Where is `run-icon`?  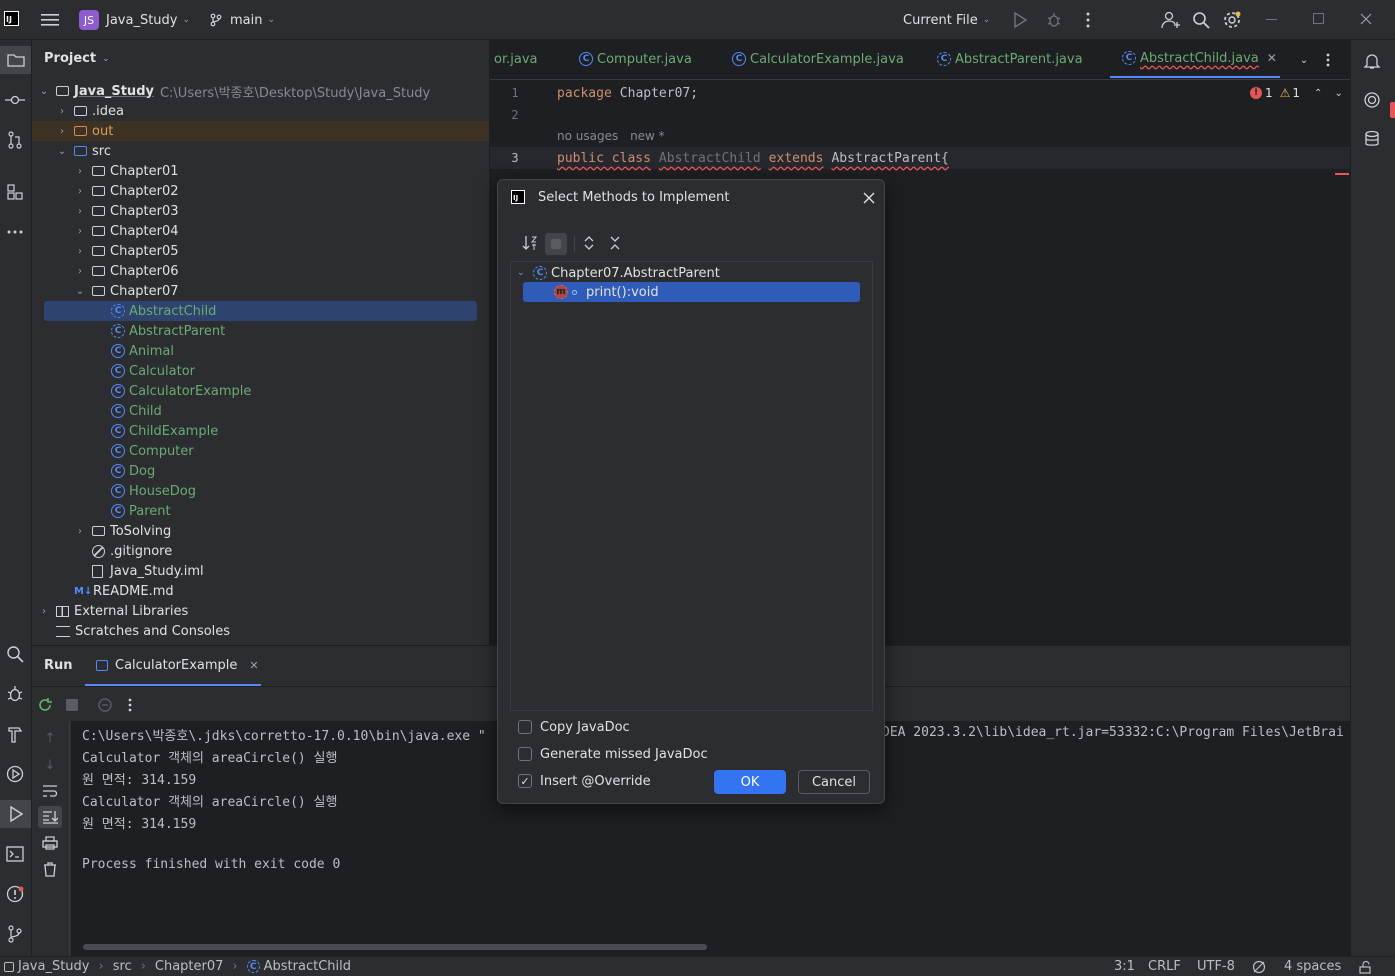 run-icon is located at coordinates (1020, 20).